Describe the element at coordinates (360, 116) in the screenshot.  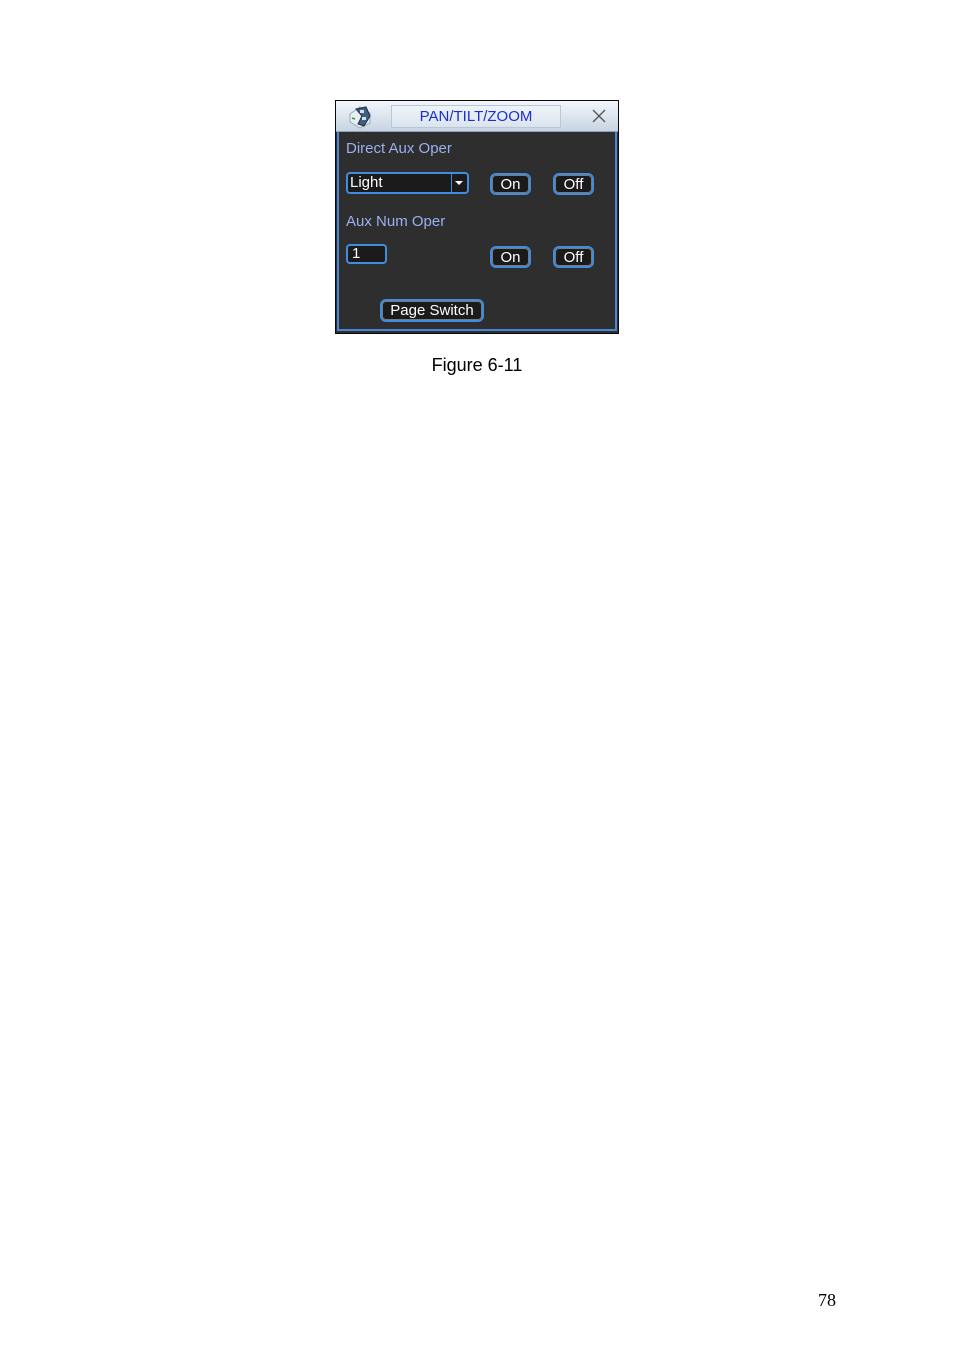
I see `camera-logo-icon` at that location.